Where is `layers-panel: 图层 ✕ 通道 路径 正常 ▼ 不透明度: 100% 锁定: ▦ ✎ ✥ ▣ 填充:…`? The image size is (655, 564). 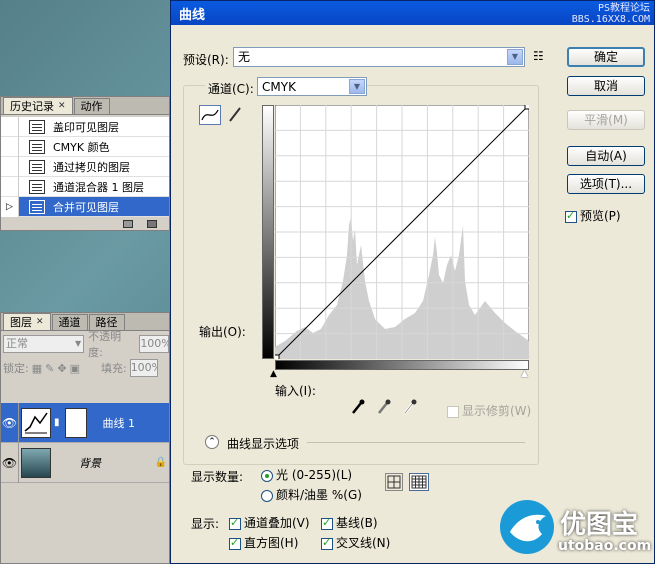
layers-panel: 图层 ✕ 通道 路径 正常 ▼ 不透明度: 100% 锁定: ▦ ✎ ✥ ▣ 填充:… is located at coordinates (85, 438).